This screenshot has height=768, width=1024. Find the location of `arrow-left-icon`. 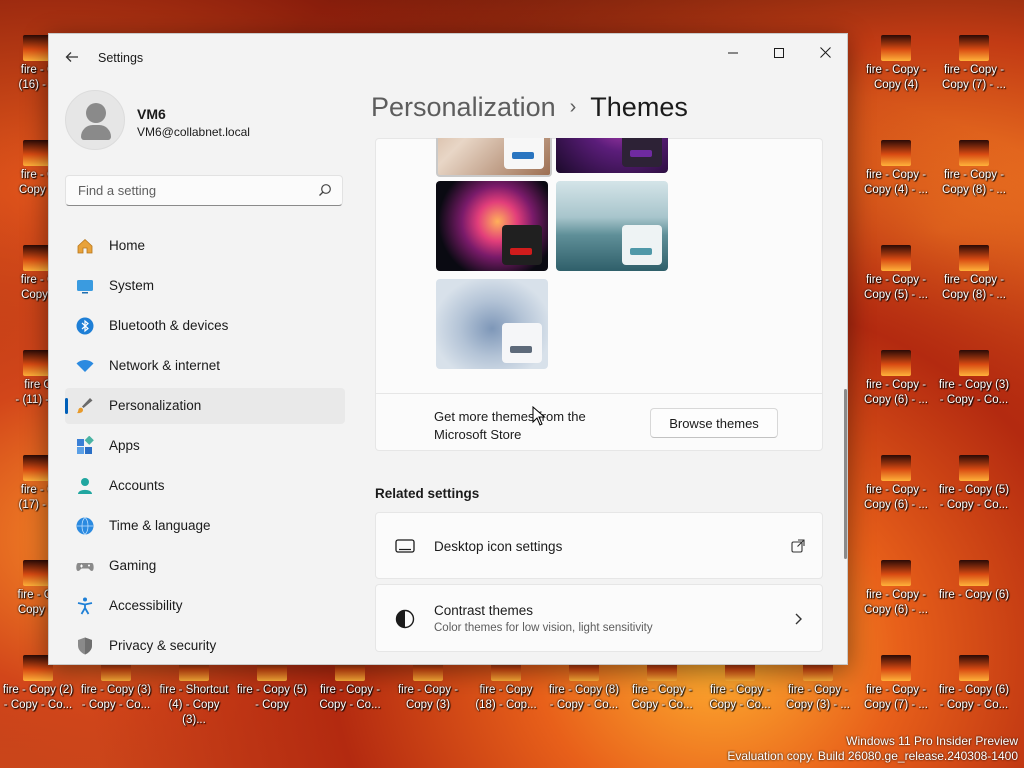

arrow-left-icon is located at coordinates (71, 57).